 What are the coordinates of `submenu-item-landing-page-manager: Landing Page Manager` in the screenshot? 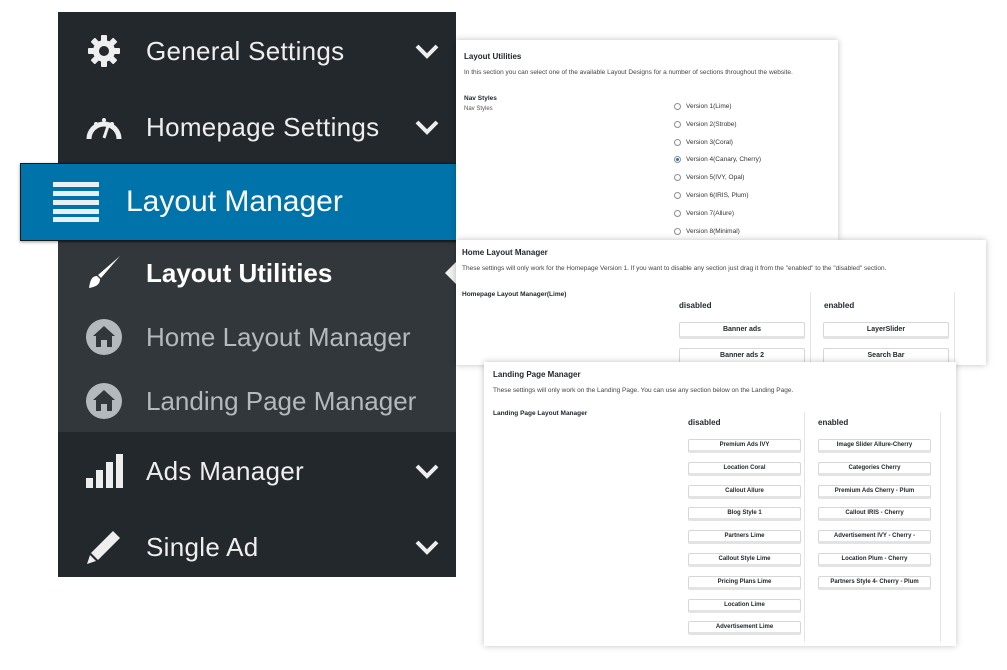 It's located at (257, 401).